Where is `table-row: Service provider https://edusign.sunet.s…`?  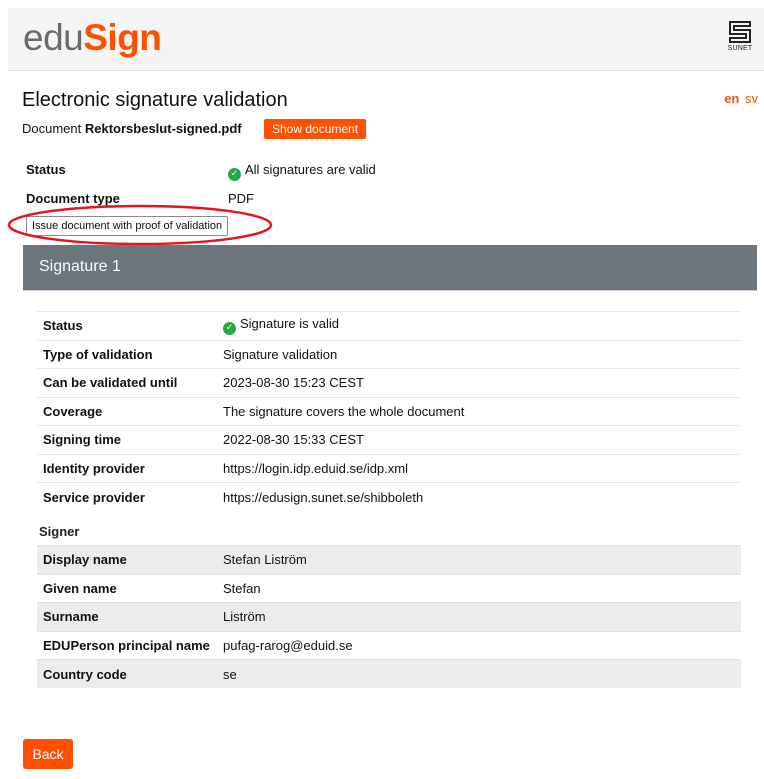
table-row: Service provider https://edusign.sunet.s… is located at coordinates (389, 496).